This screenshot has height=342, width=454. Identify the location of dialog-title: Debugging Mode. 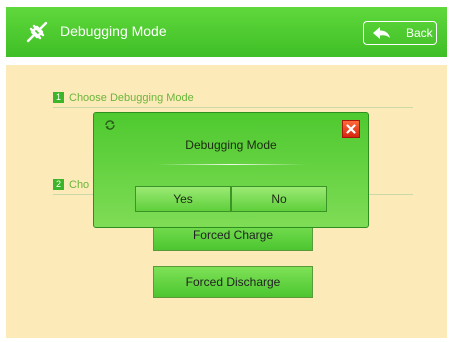
(231, 145).